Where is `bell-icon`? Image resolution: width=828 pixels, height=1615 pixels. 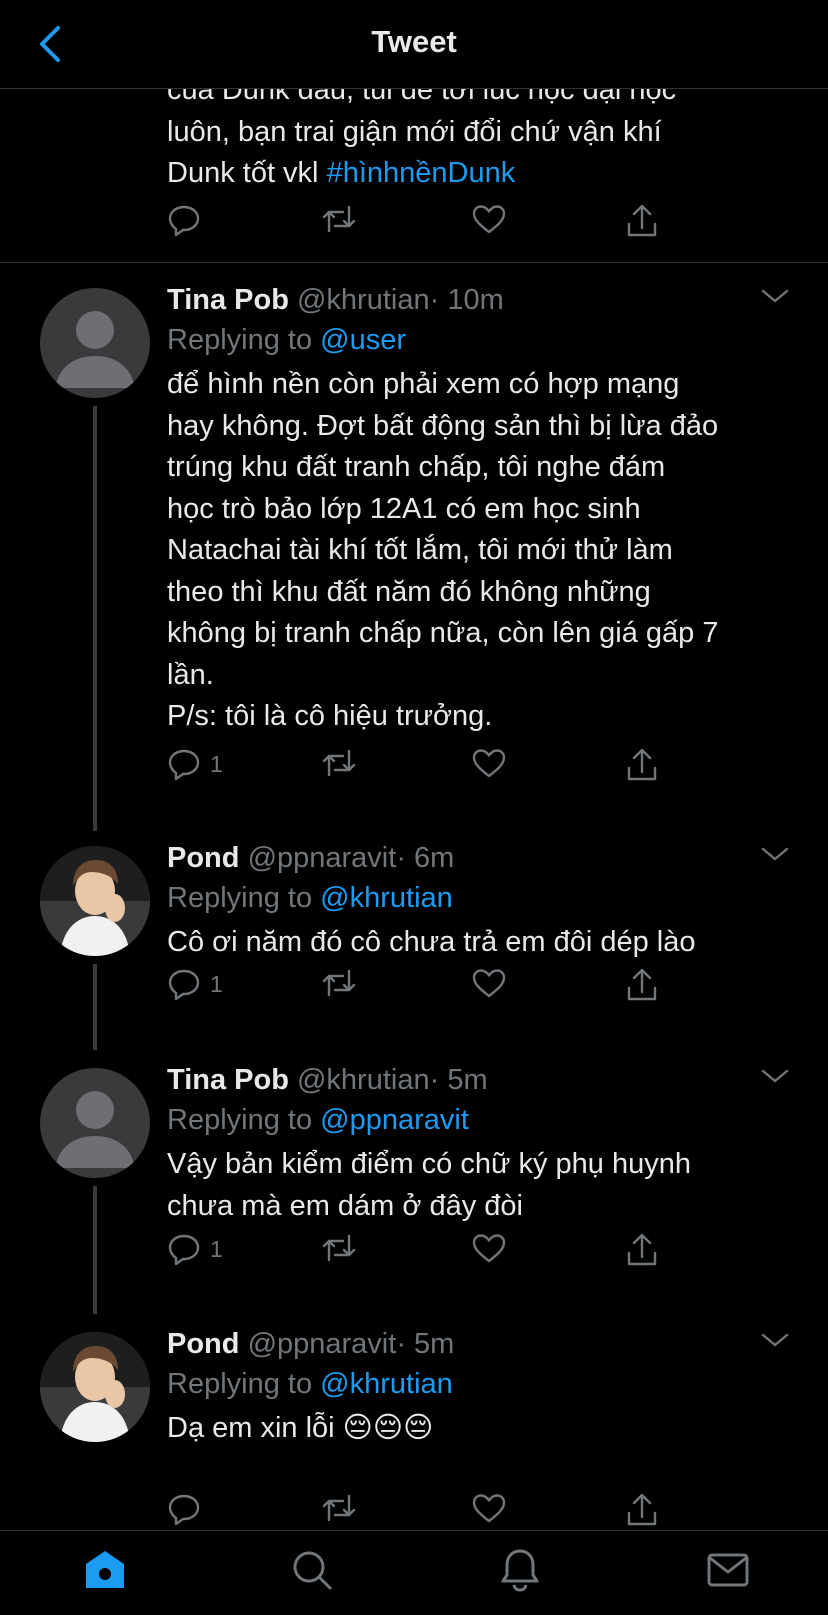
bell-icon is located at coordinates (520, 1570).